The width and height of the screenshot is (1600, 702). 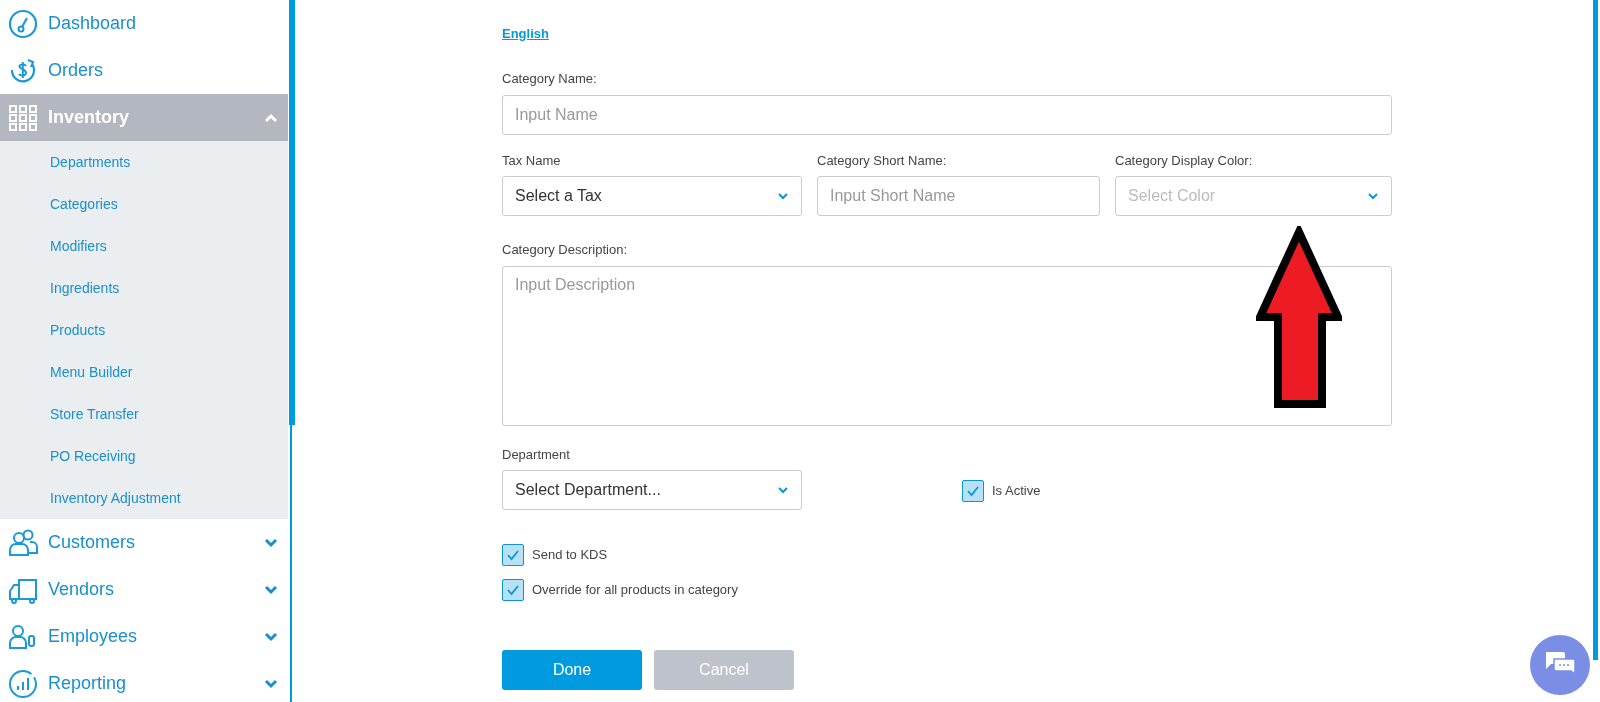 What do you see at coordinates (78, 246) in the screenshot?
I see `submenu-item: Modifiers` at bounding box center [78, 246].